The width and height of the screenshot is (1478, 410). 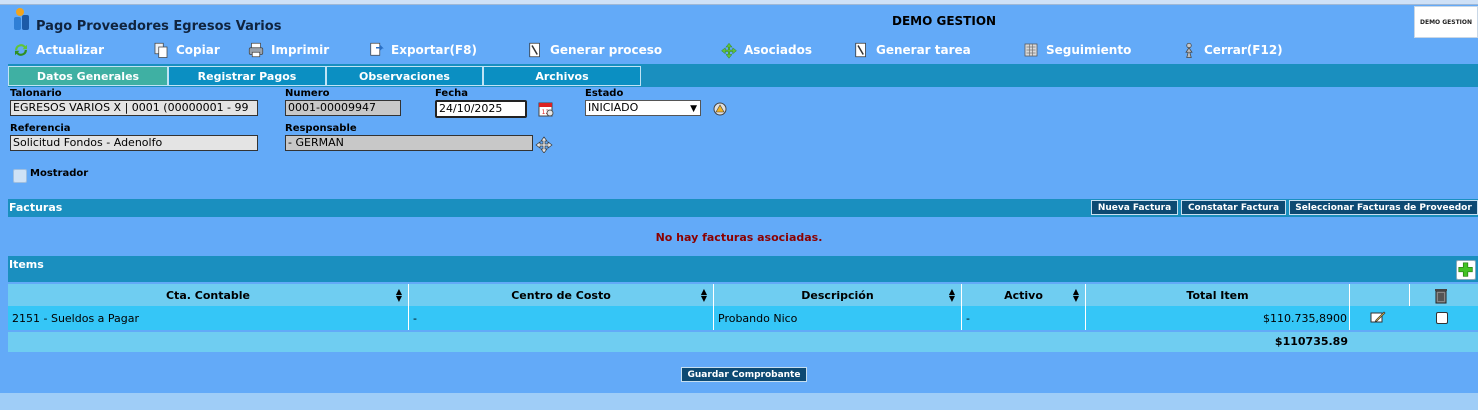 I want to click on imprimir-button: Imprimir, so click(x=288, y=50).